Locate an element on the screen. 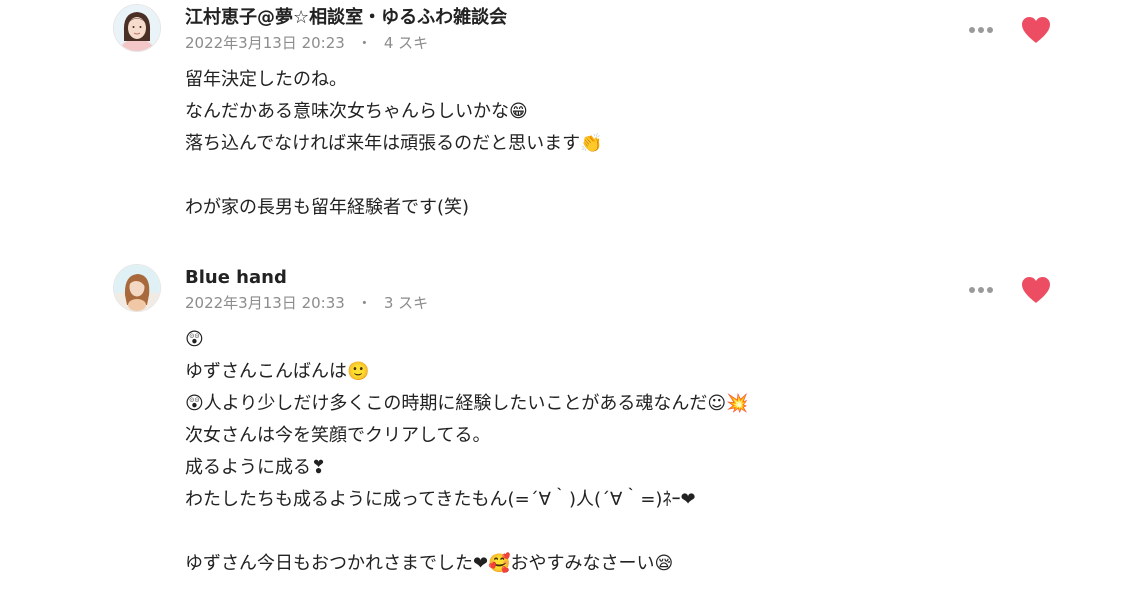 Image resolution: width=1138 pixels, height=603 pixels. comment-meta: Blue hand 2022年3月13日 20:33 ・ 3 スキ is located at coordinates (306, 289).